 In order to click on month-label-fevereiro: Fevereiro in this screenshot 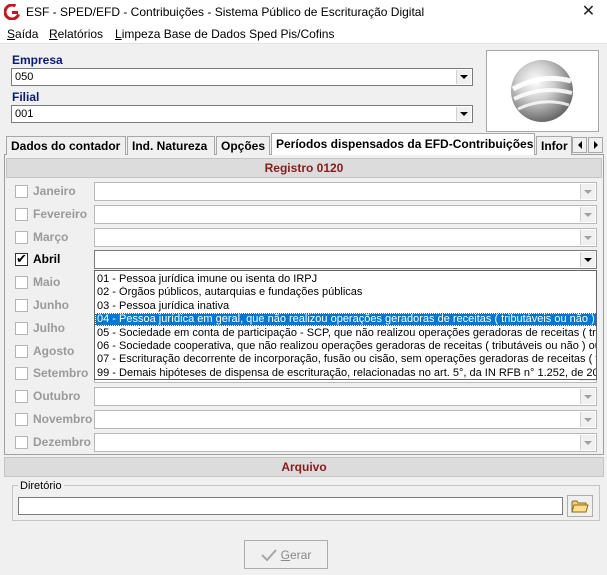, I will do `click(60, 214)`.